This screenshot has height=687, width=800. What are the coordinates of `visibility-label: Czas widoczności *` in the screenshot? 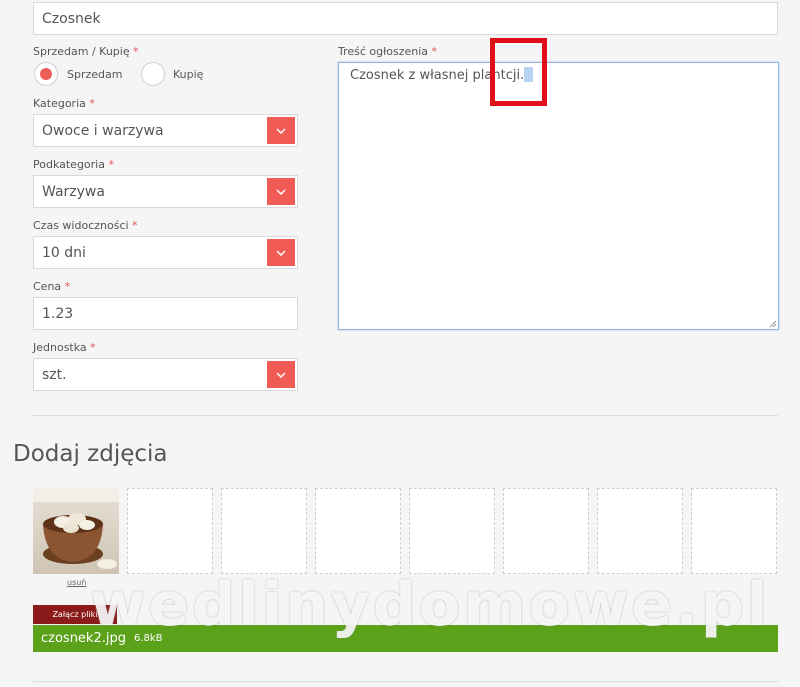 It's located at (85, 225).